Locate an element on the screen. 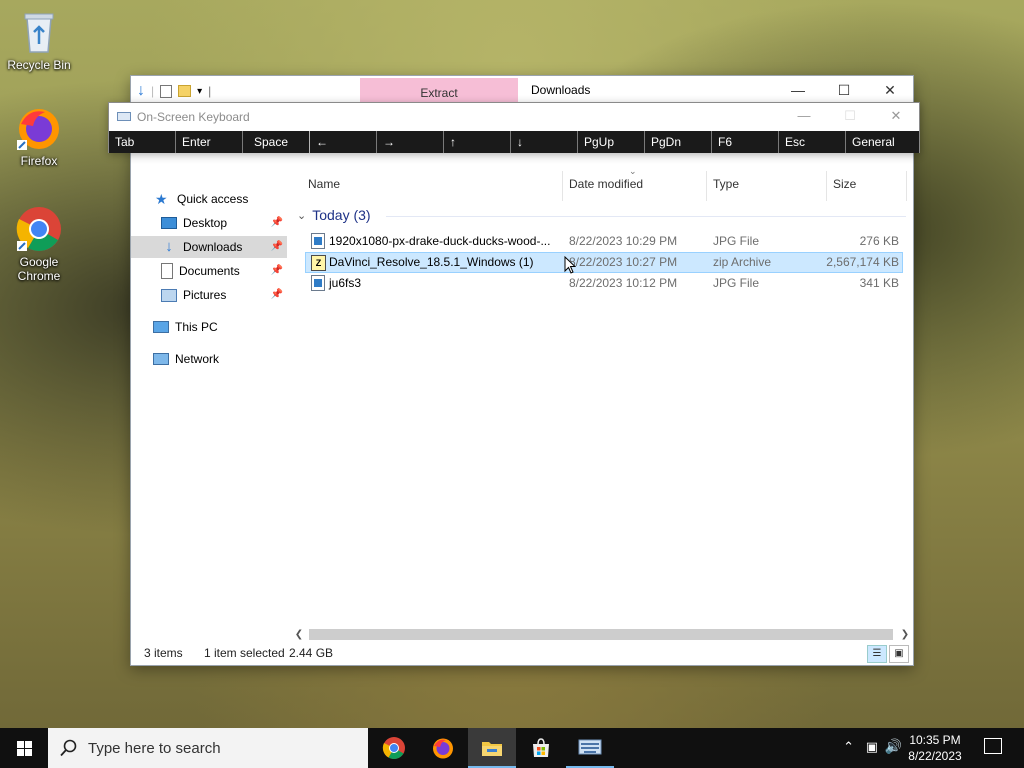 Image resolution: width=1024 pixels, height=768 pixels. computer-icon is located at coordinates (161, 327).